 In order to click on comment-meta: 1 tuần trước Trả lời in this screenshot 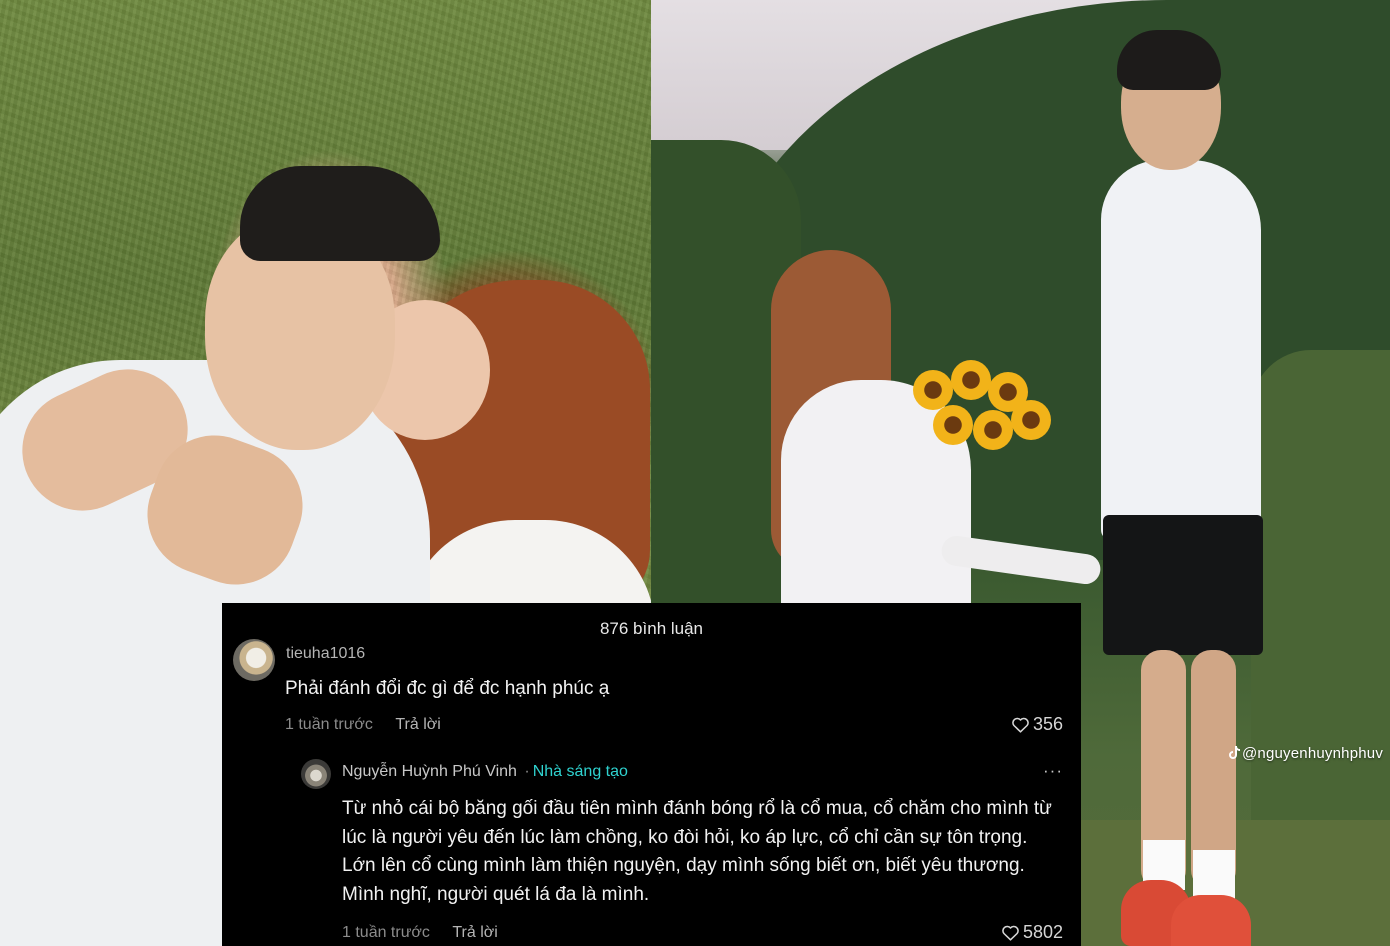, I will do `click(363, 725)`.